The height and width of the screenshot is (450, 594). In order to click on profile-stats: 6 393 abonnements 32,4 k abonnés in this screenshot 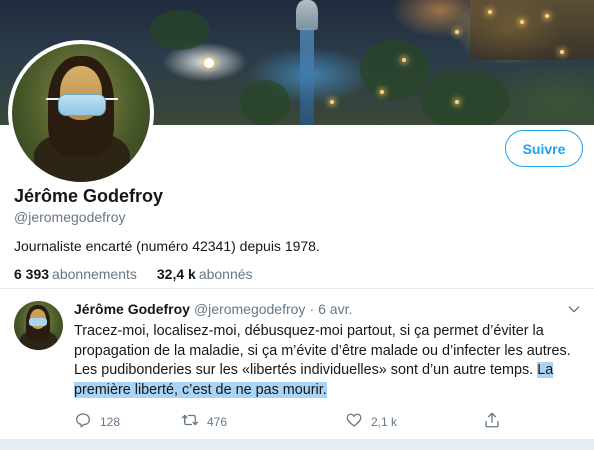, I will do `click(133, 274)`.